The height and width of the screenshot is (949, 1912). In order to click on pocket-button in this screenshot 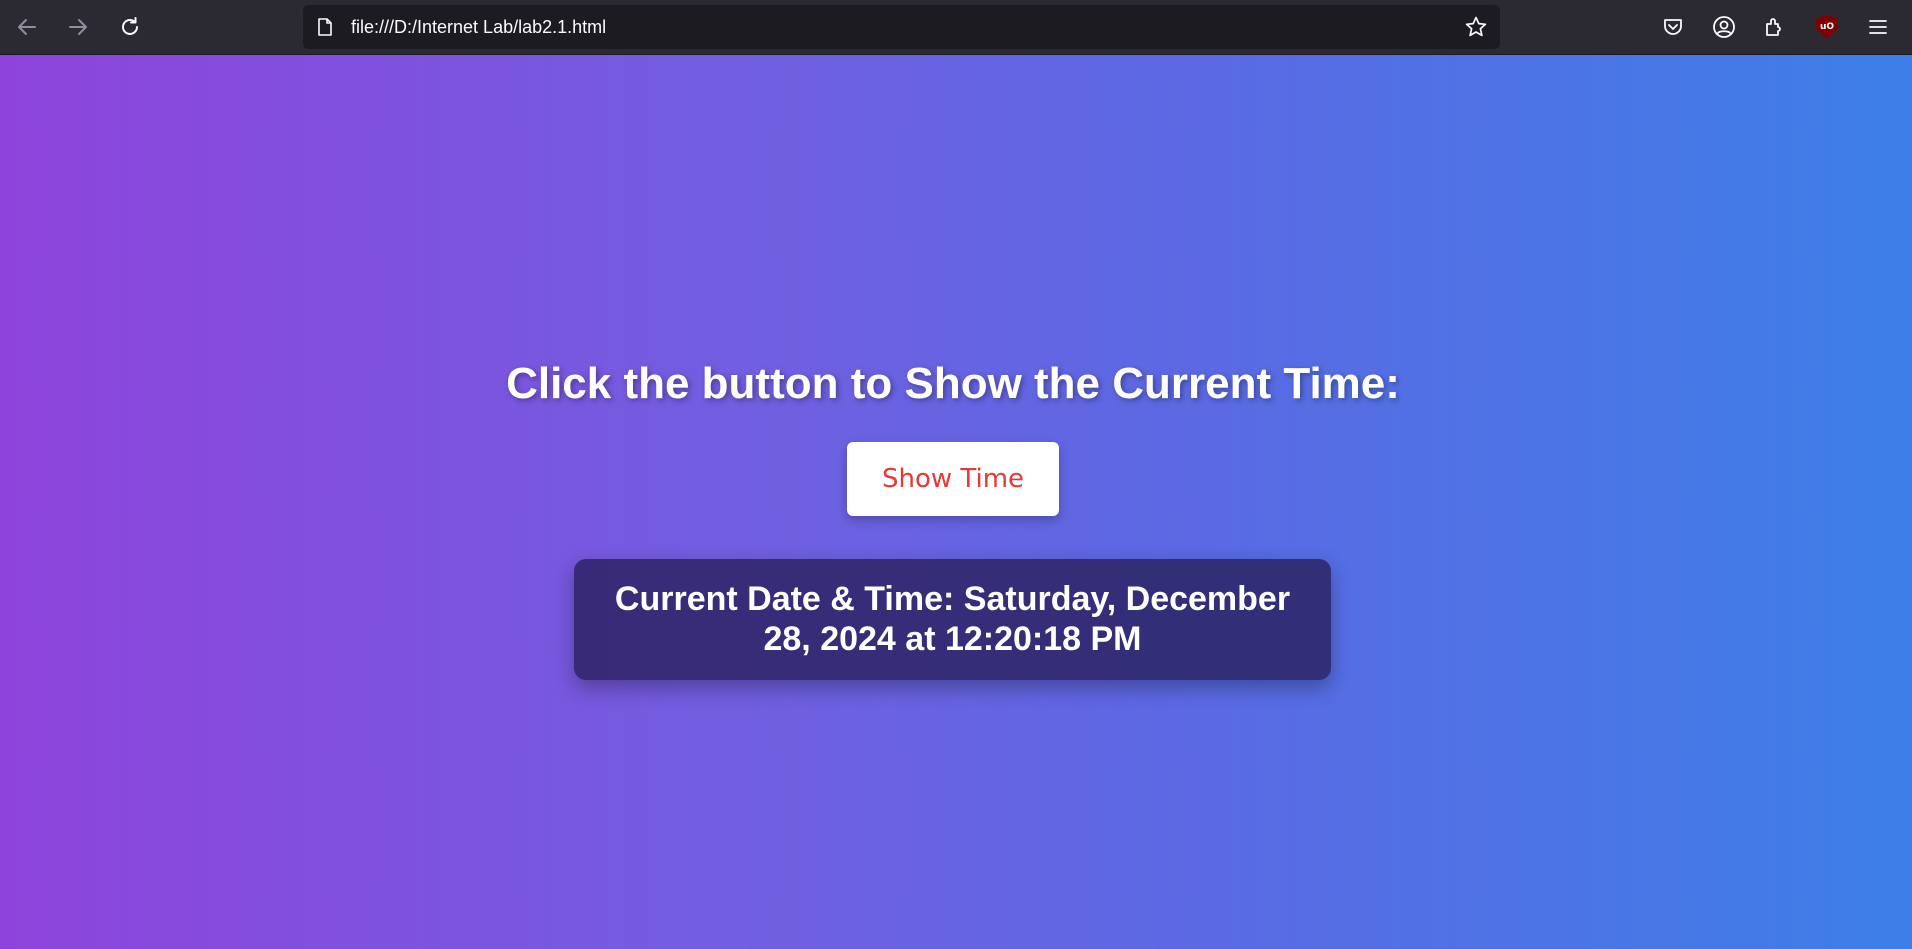, I will do `click(1673, 27)`.